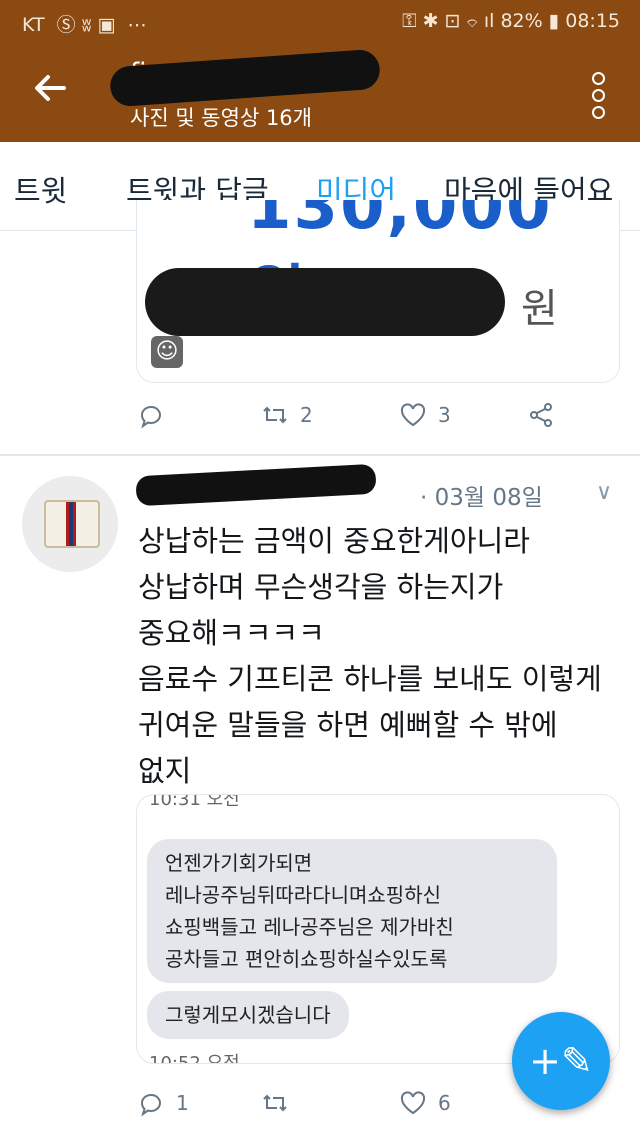 Image resolution: width=640 pixels, height=1138 pixels. What do you see at coordinates (194, 1058) in the screenshot?
I see `cut-timestamp: 10:52 오전` at bounding box center [194, 1058].